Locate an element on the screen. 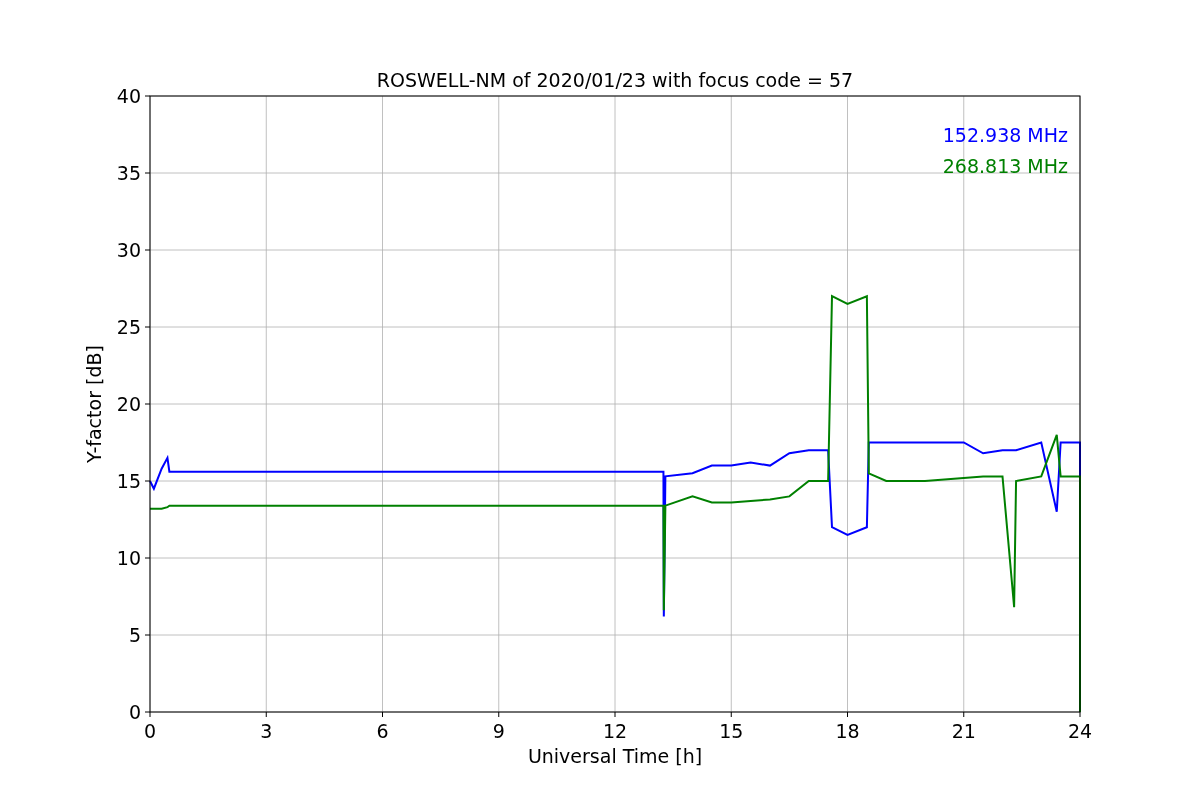  y-tick-label: 40 is located at coordinates (128, 96).